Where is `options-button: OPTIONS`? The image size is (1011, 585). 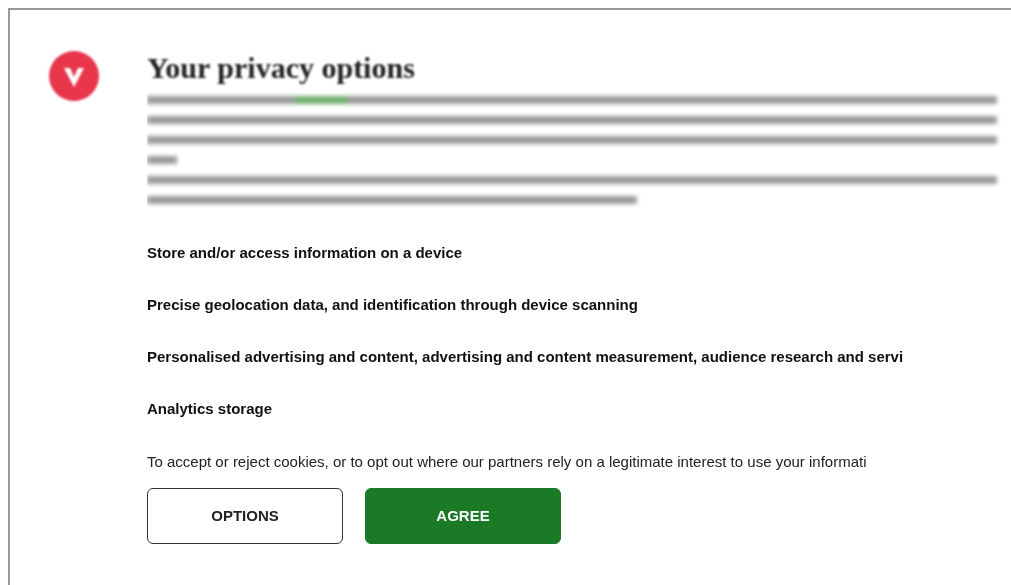 options-button: OPTIONS is located at coordinates (245, 516).